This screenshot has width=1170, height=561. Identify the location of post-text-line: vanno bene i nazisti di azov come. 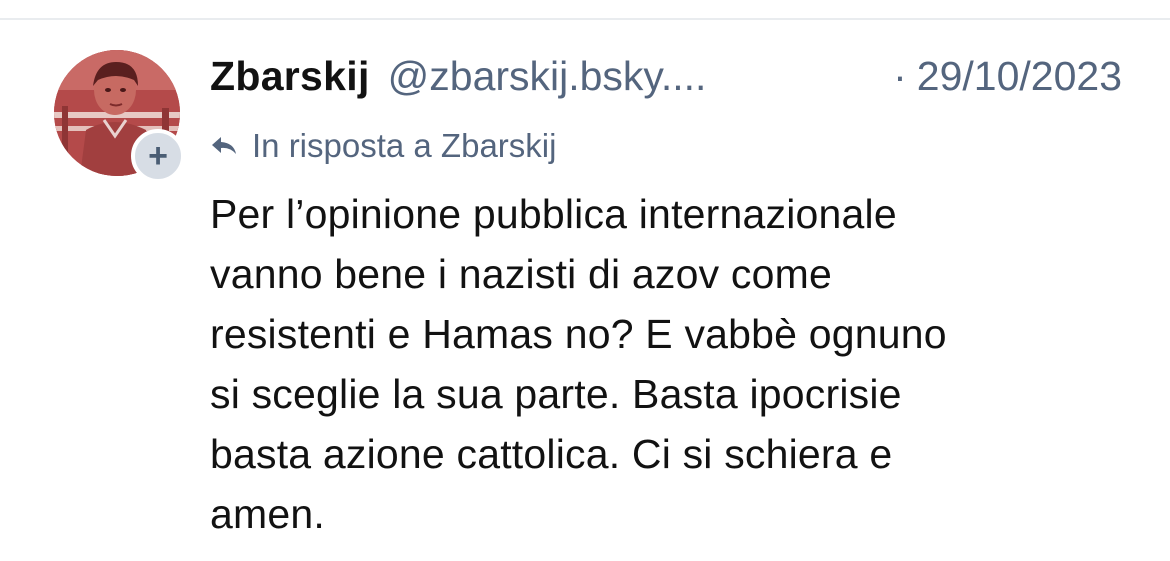
(521, 274).